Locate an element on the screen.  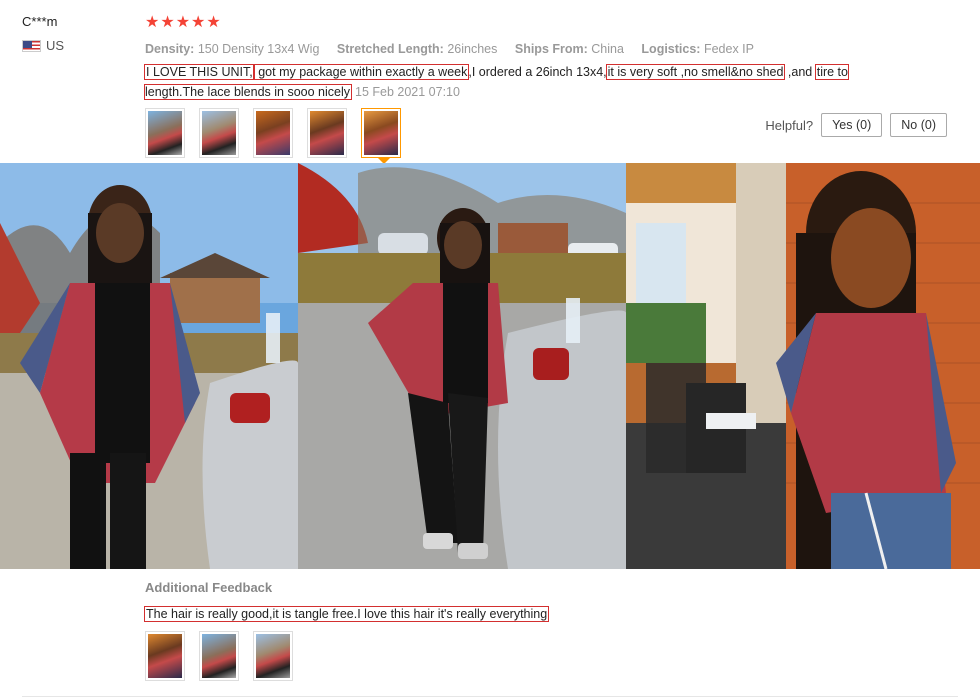
review-date: 15 Feb 2021 07:10 is located at coordinates (407, 92).